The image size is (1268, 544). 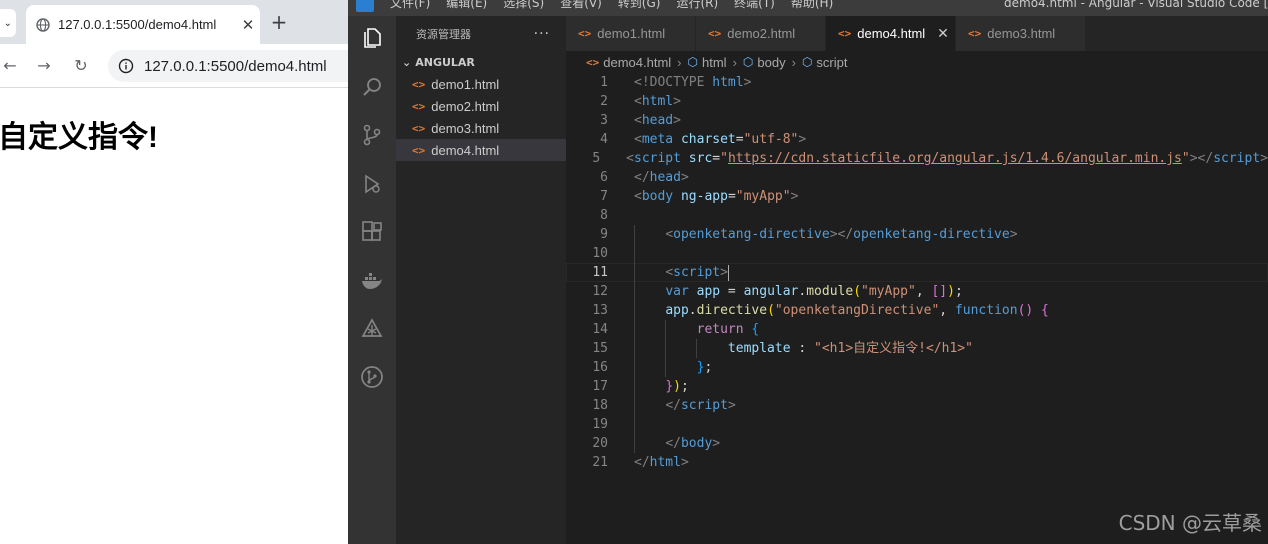 I want to click on menu-item: 转到(G), so click(x=639, y=5).